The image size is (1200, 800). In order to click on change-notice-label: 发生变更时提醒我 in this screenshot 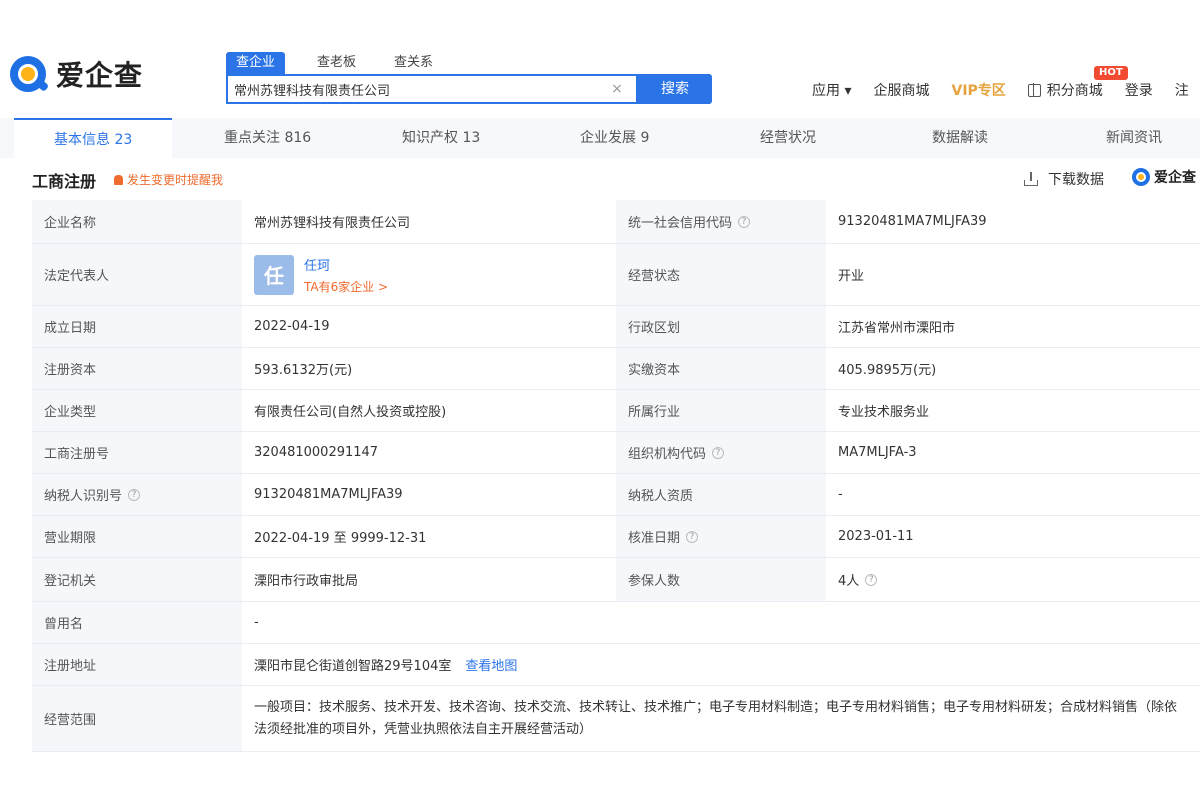, I will do `click(175, 180)`.